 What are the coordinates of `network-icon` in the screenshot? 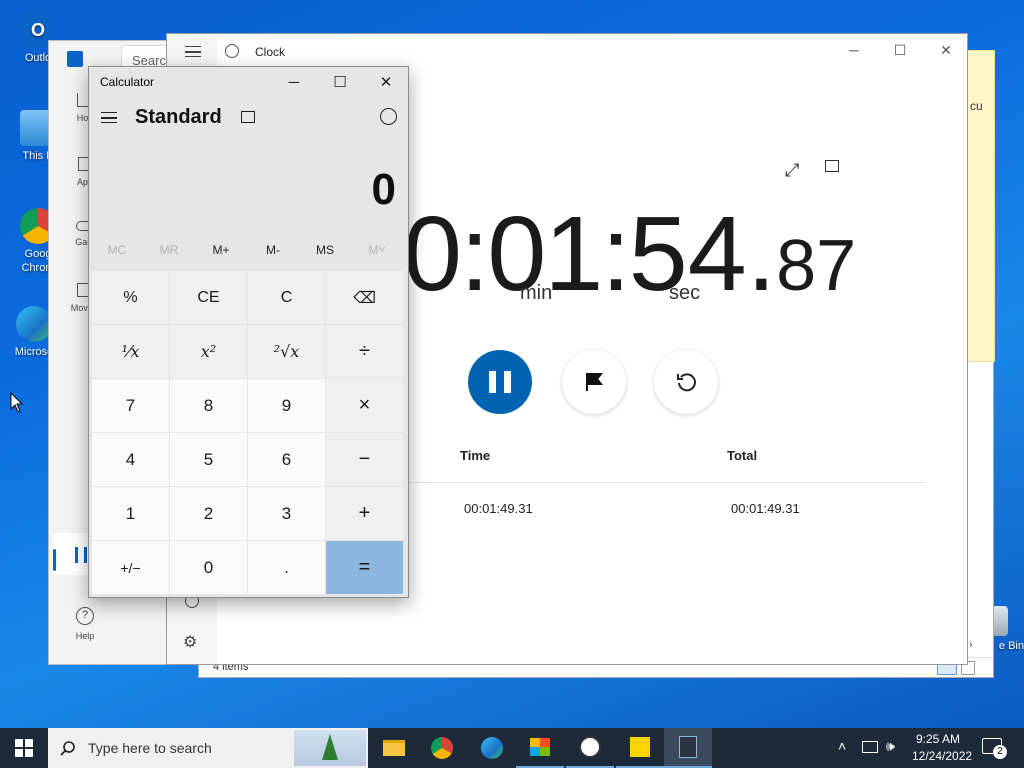 It's located at (870, 747).